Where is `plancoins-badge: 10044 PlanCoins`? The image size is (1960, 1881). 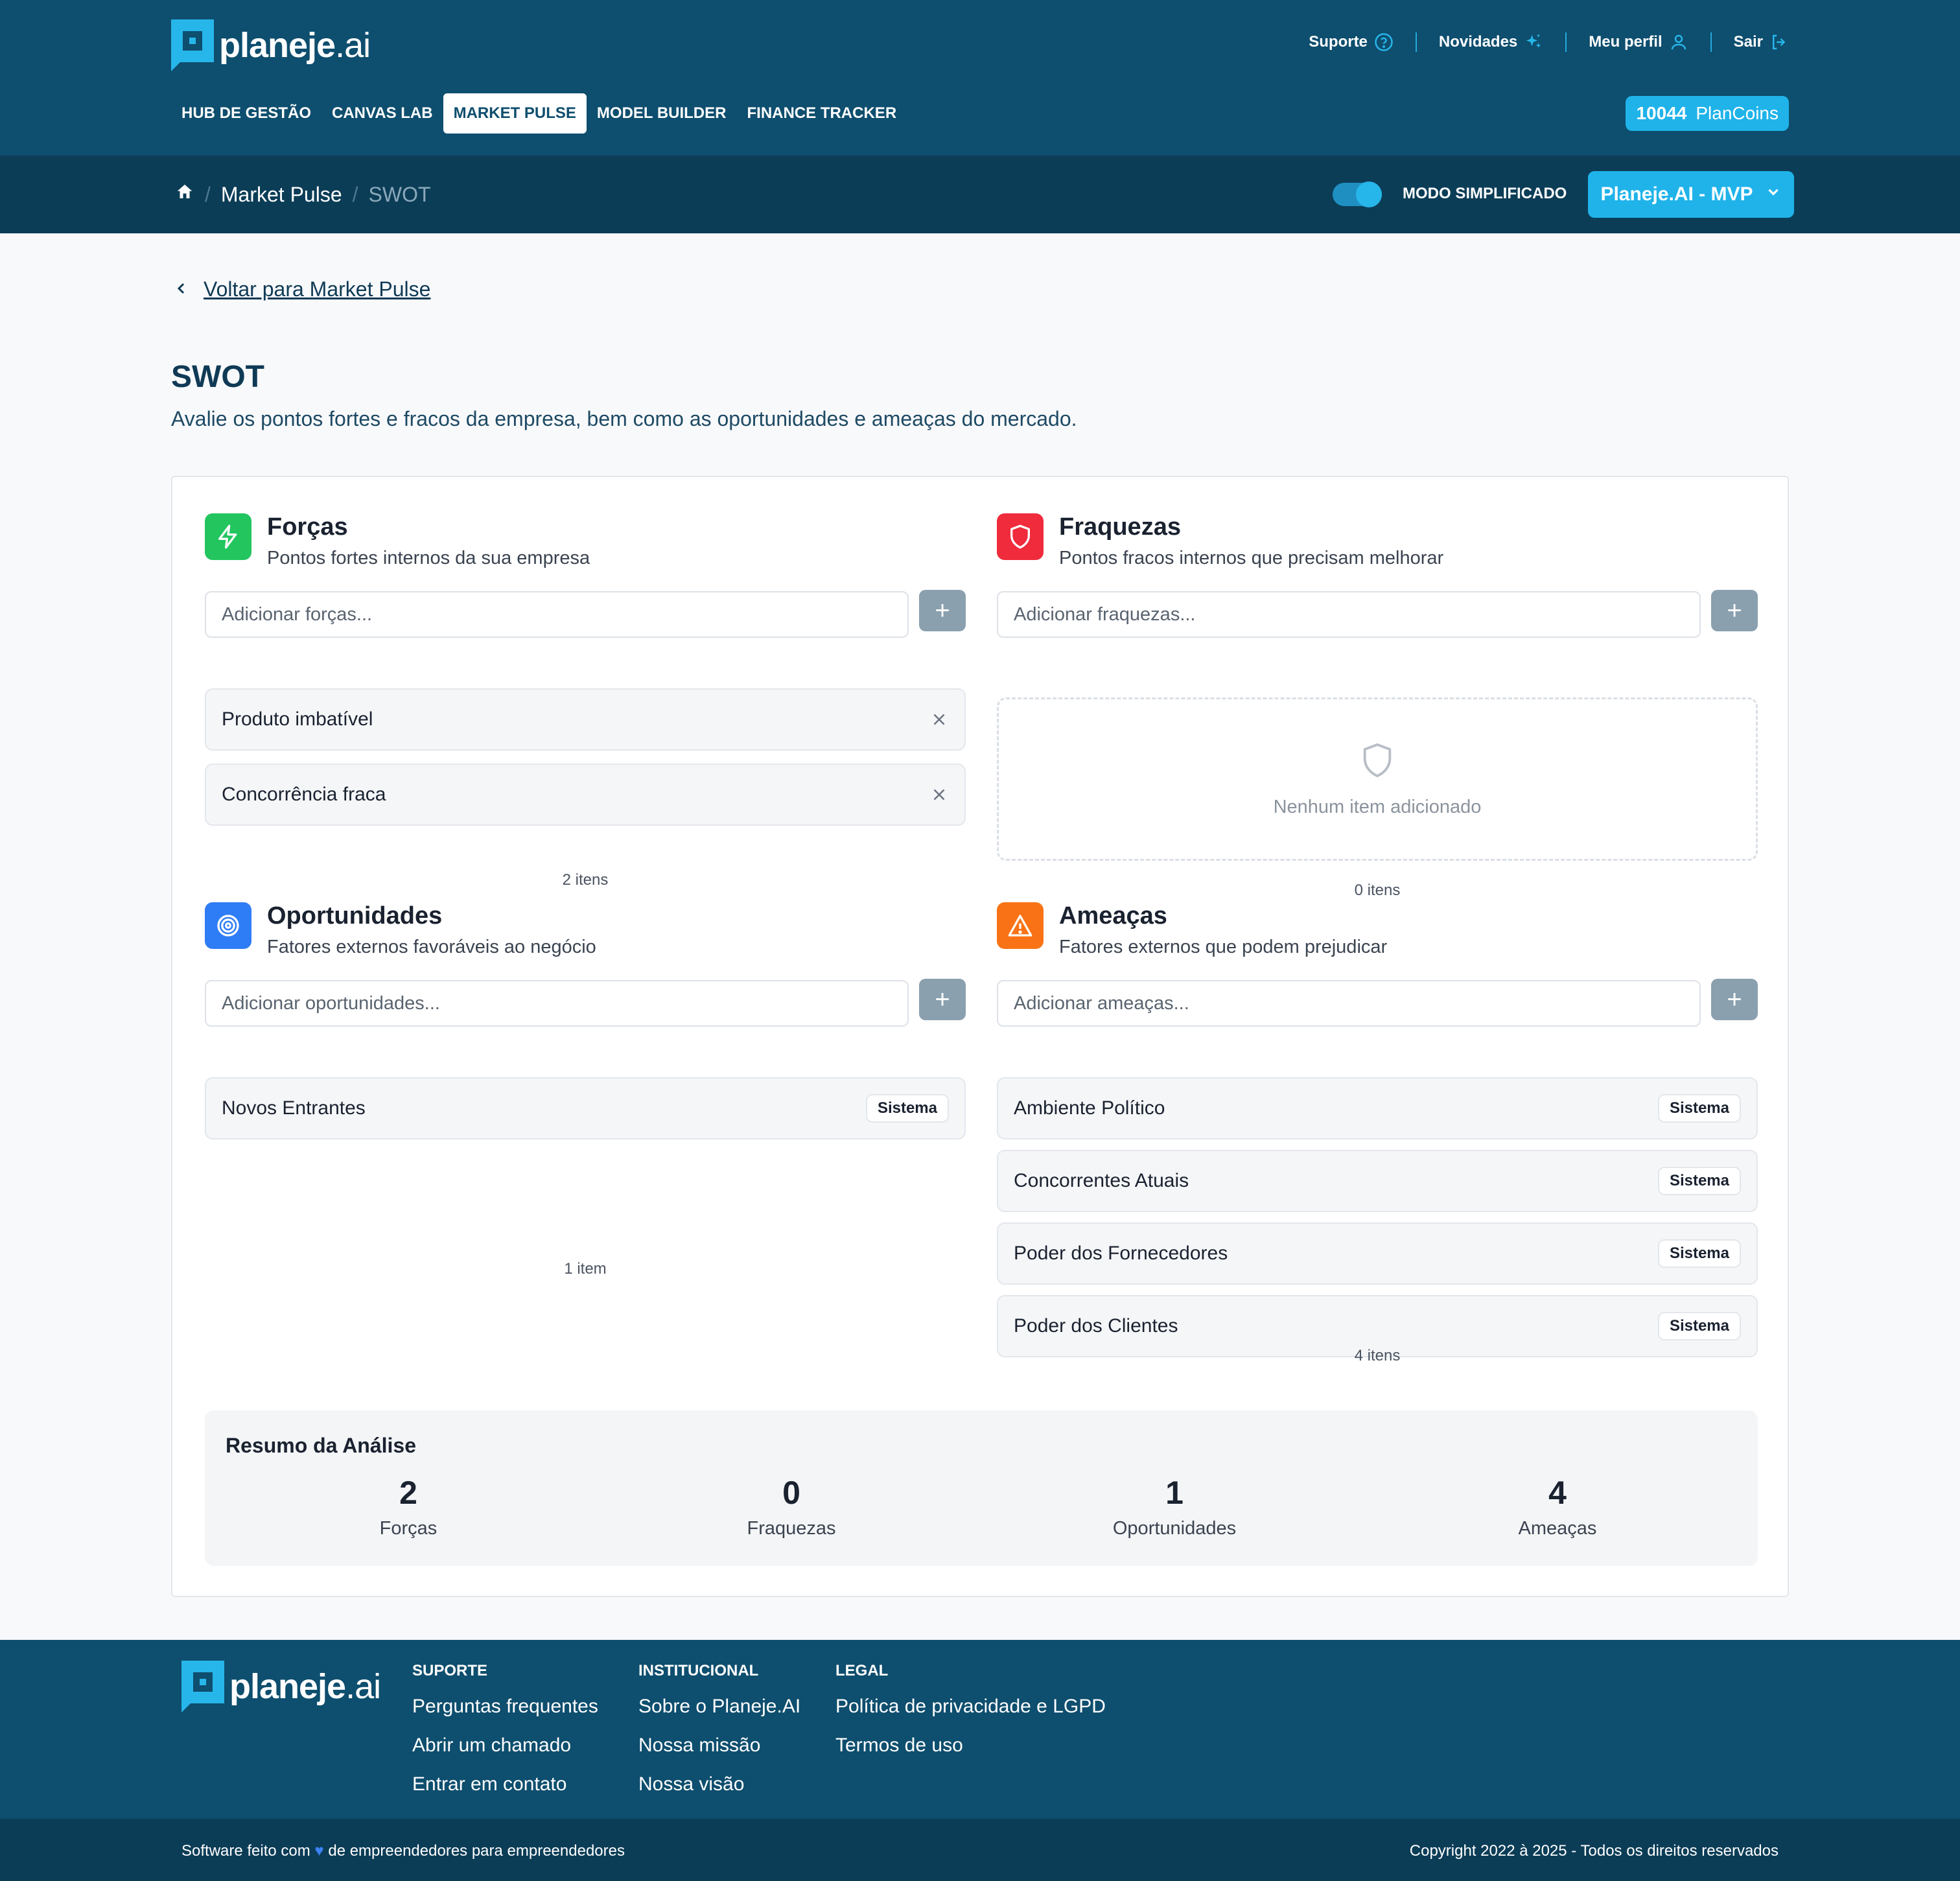 plancoins-badge: 10044 PlanCoins is located at coordinates (1707, 113).